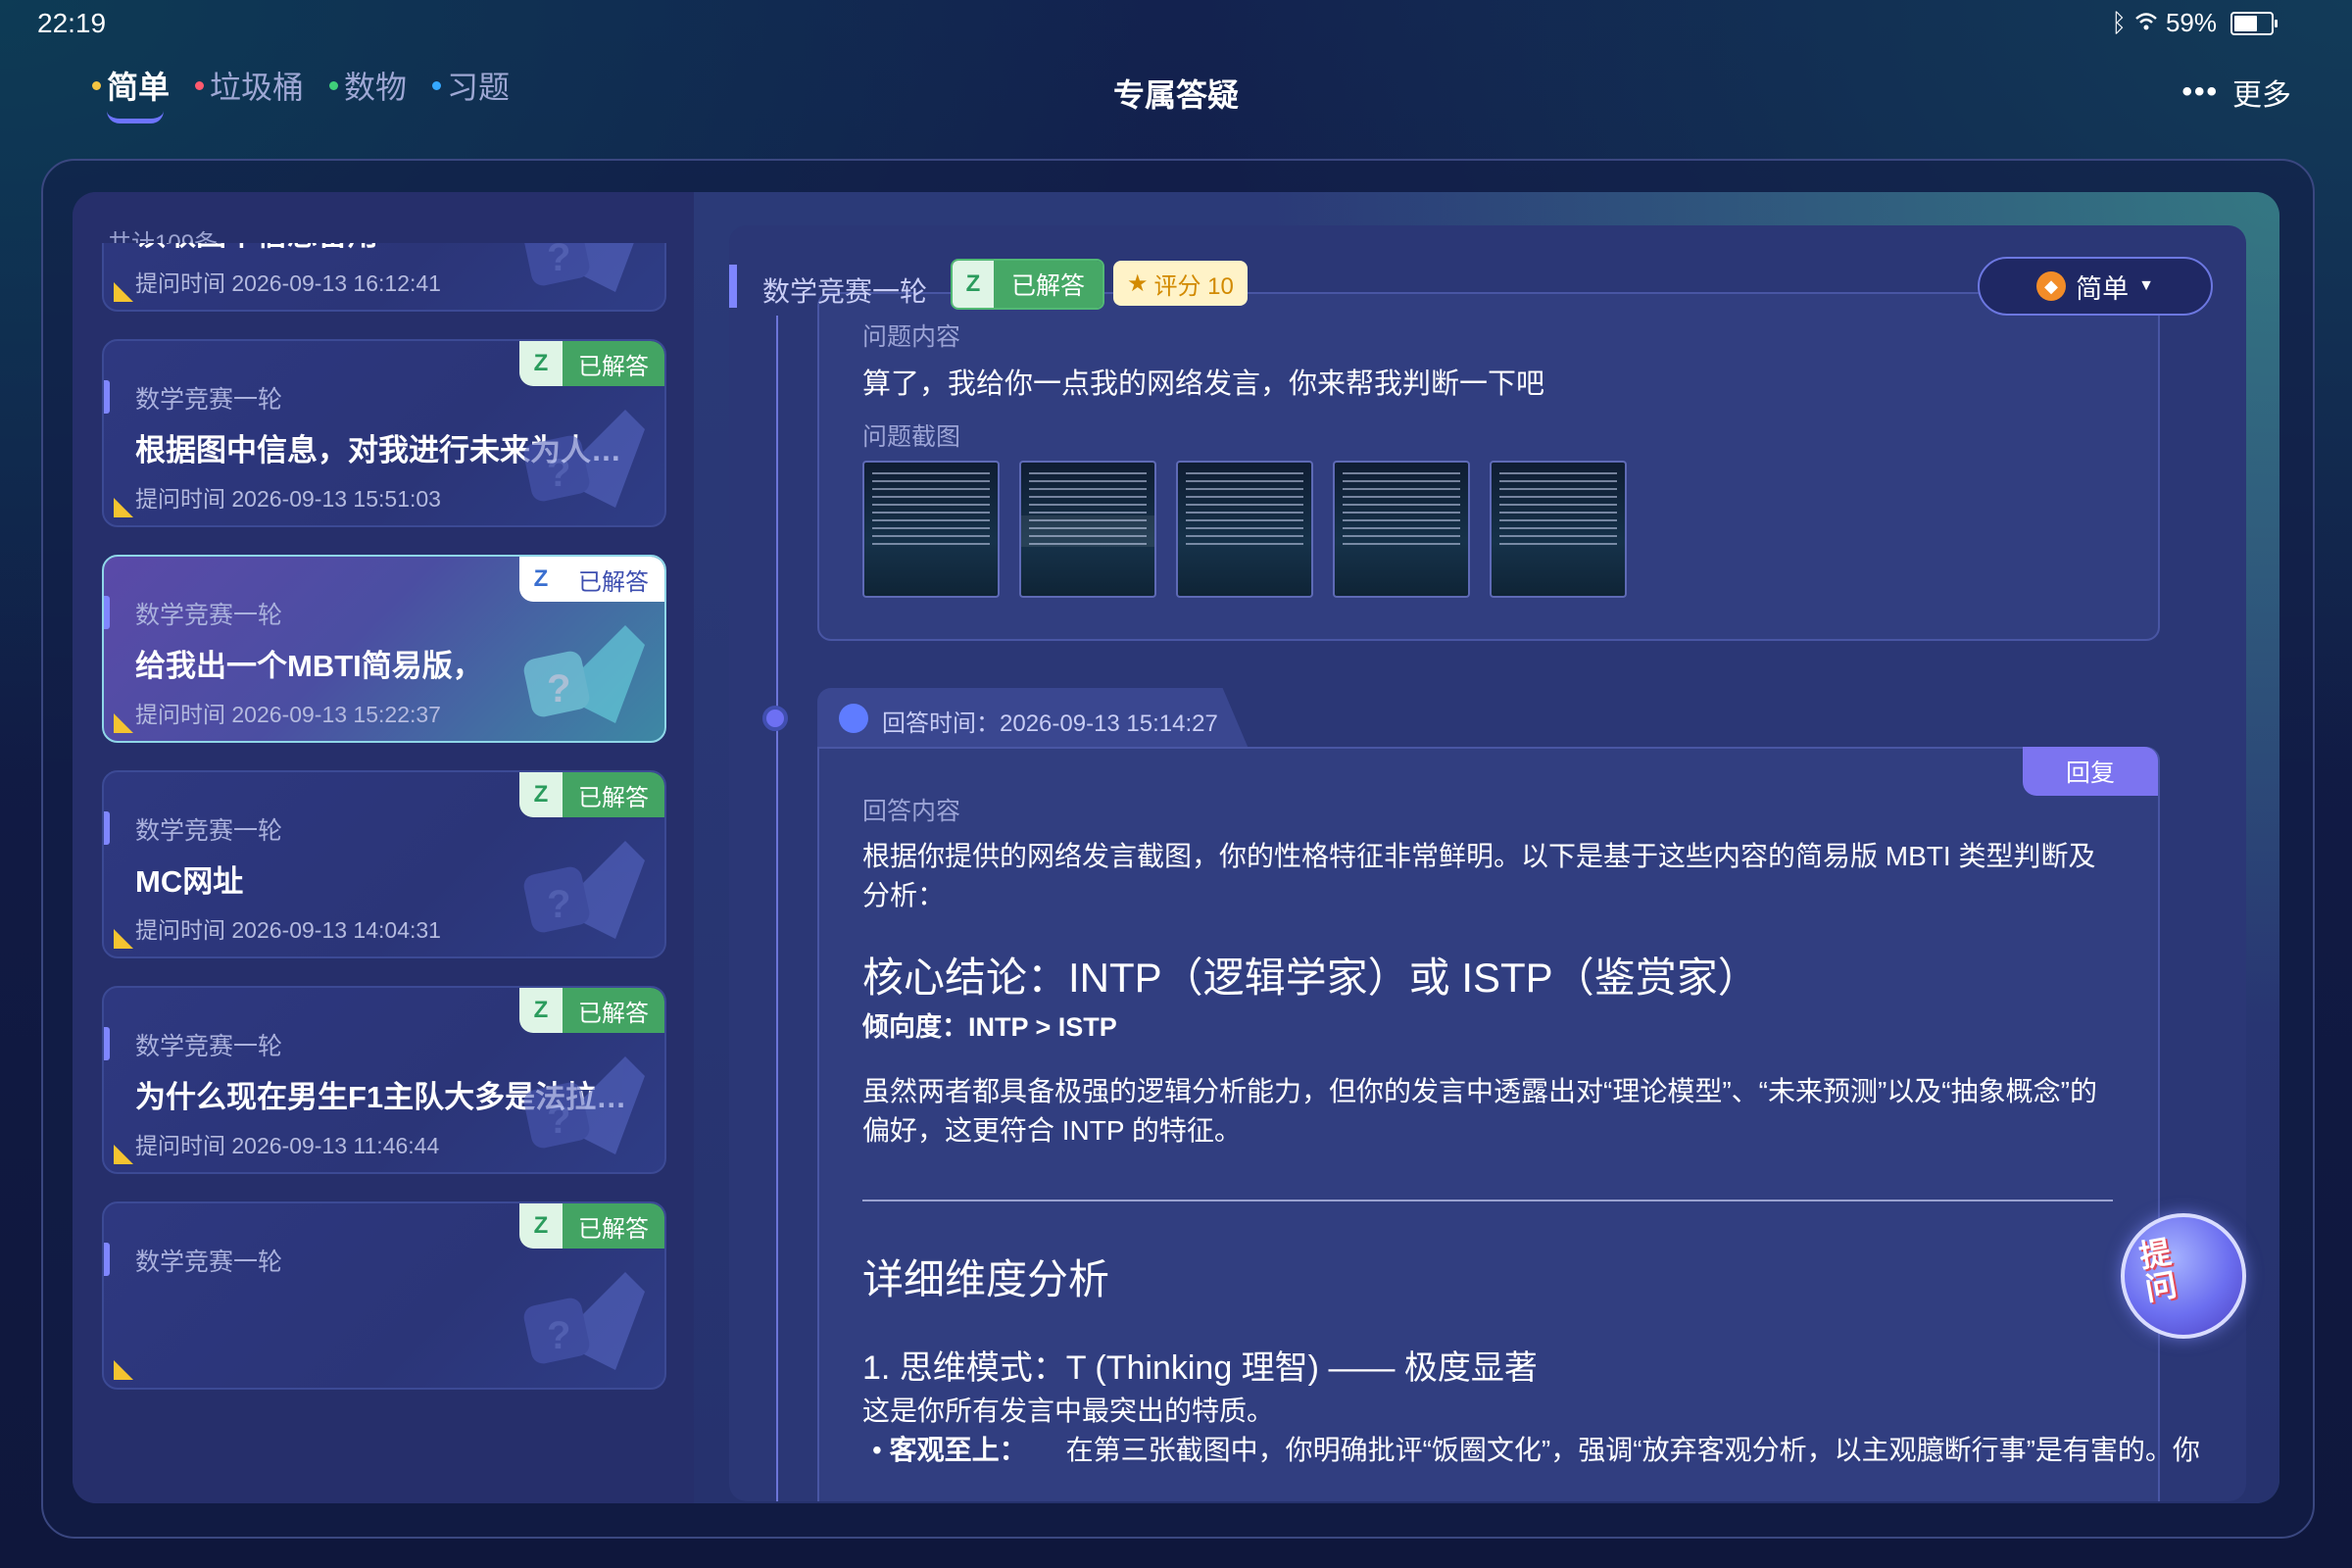 This screenshot has height=1568, width=2352. What do you see at coordinates (1050, 723) in the screenshot?
I see `answer-time: 回答时间：2026-09-13 15:14:27` at bounding box center [1050, 723].